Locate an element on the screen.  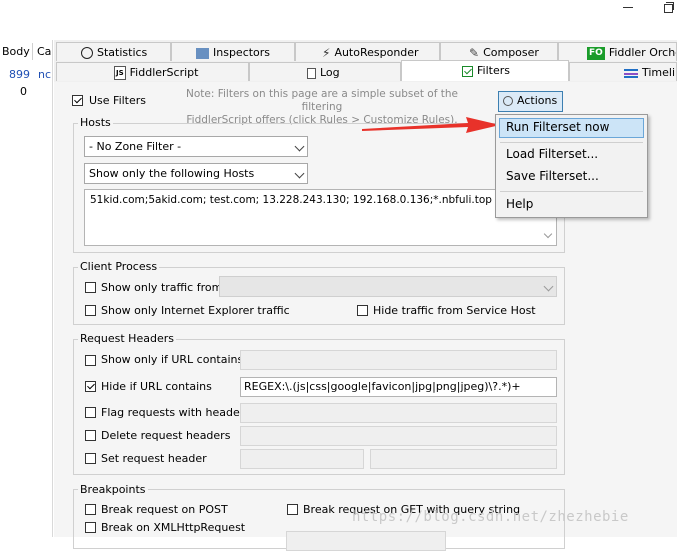
breakpoint-input is located at coordinates (366, 541).